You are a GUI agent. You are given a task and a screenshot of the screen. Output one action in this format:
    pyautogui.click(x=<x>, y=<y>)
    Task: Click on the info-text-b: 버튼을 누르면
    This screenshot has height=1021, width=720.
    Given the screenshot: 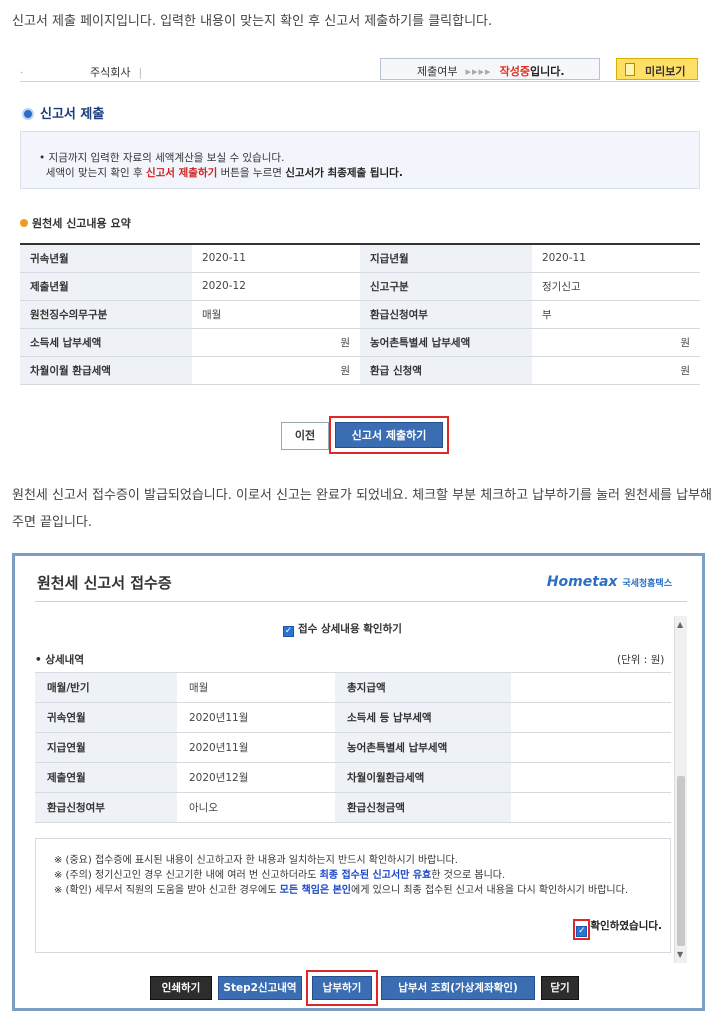 What is the action you would take?
    pyautogui.click(x=251, y=173)
    